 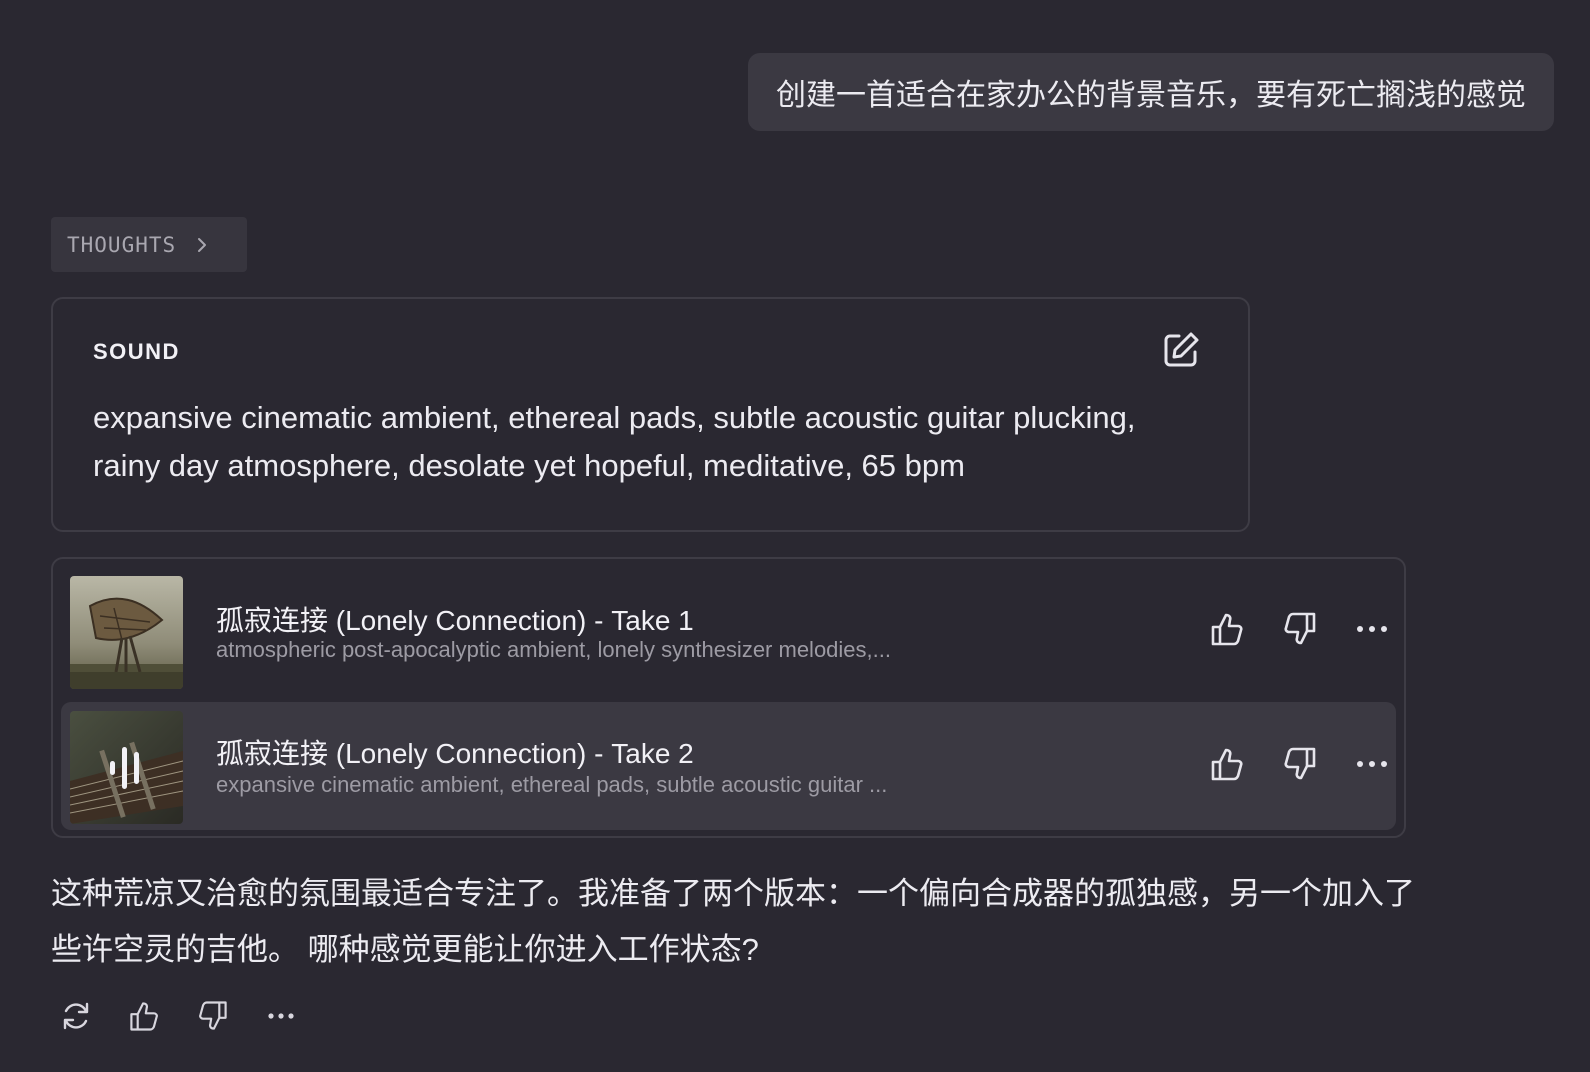 What do you see at coordinates (1181, 350) in the screenshot?
I see `edit-icon` at bounding box center [1181, 350].